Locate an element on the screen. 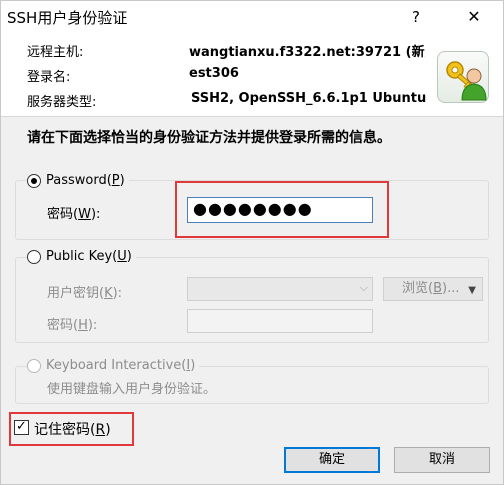 Image resolution: width=504 pixels, height=485 pixels. server-type-value: SSH2, OpenSSH_6.6.1p1 Ubuntu-2u is located at coordinates (309, 98).